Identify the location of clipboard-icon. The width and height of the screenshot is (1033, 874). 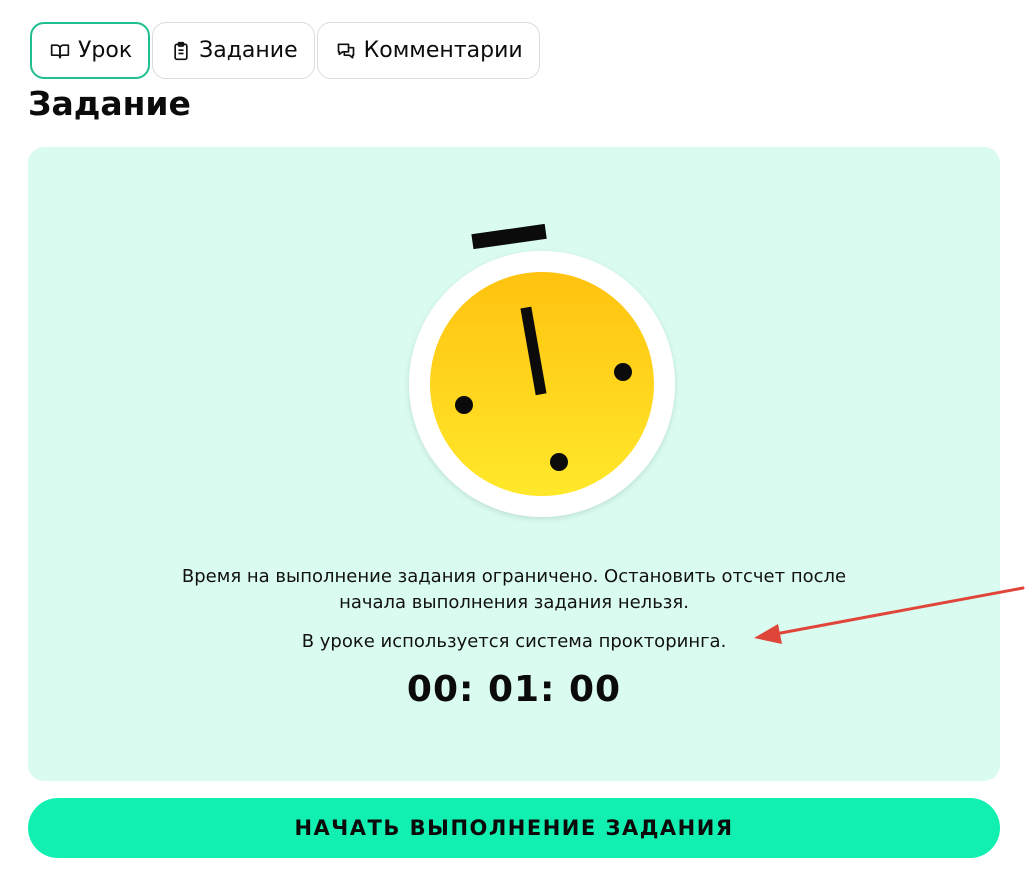
(181, 50).